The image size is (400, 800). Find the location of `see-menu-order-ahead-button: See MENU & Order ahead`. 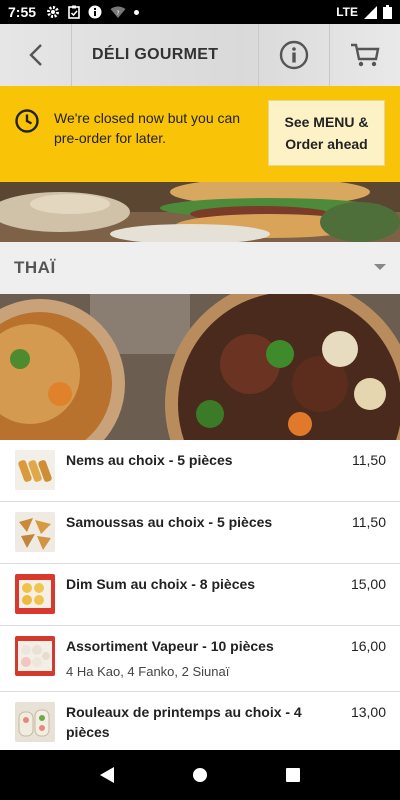

see-menu-order-ahead-button: See MENU & Order ahead is located at coordinates (326, 133).